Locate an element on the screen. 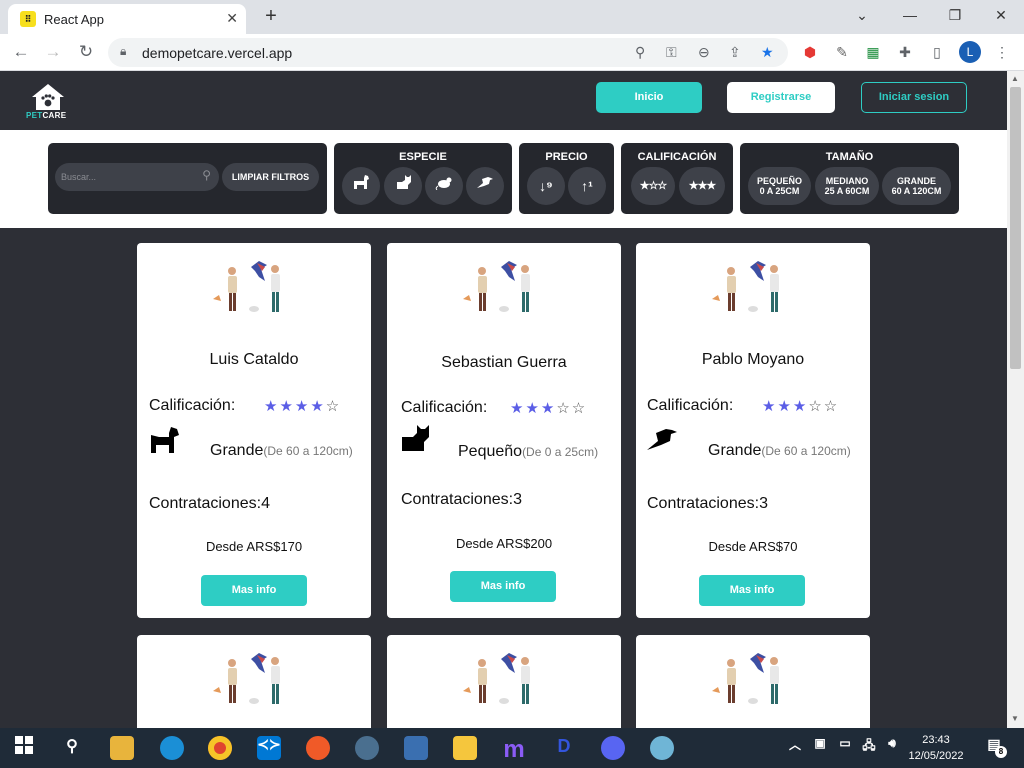 The image size is (1024, 768). size-large-button: GRANDE 60 A 120CM is located at coordinates (916, 186).